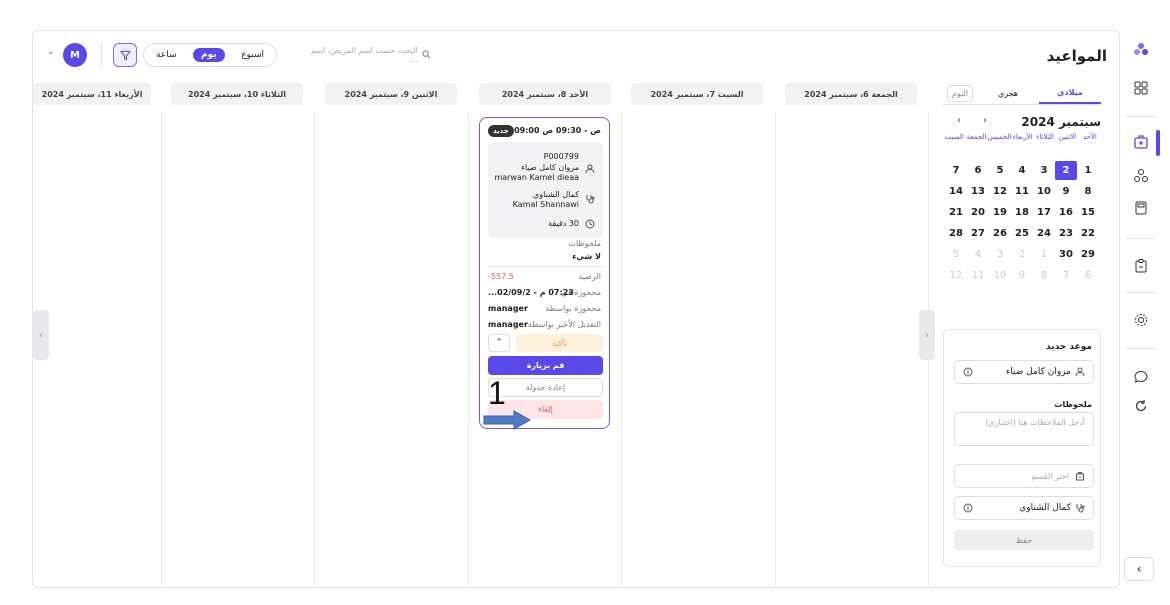  Describe the element at coordinates (252, 55) in the screenshot. I see `view-week-option: اسبوع` at that location.